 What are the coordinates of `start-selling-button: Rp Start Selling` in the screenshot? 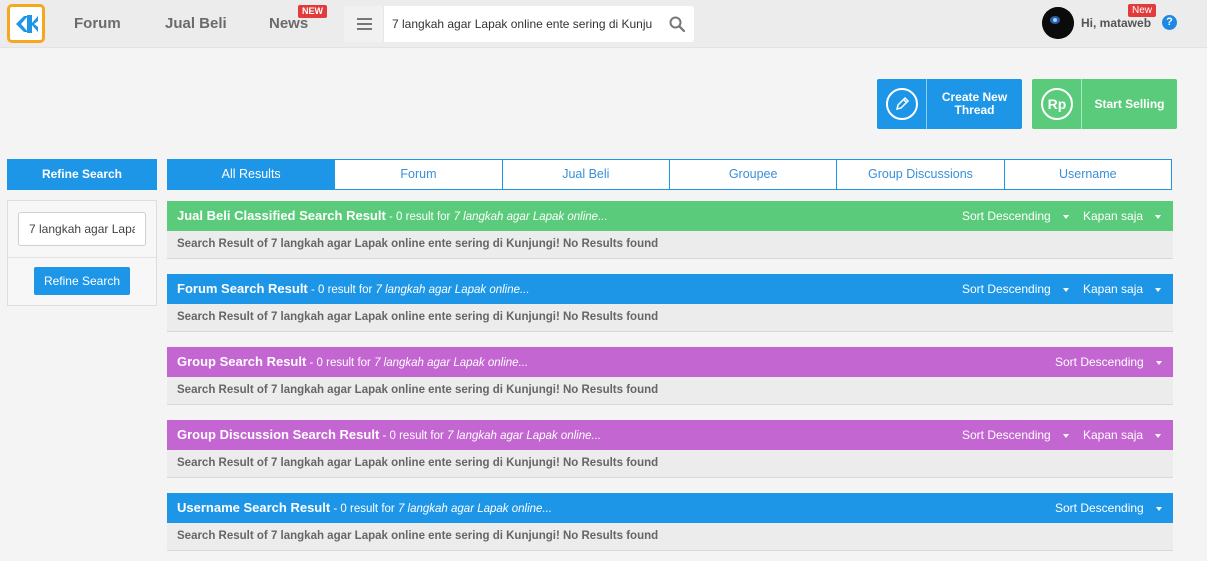 It's located at (1104, 104).